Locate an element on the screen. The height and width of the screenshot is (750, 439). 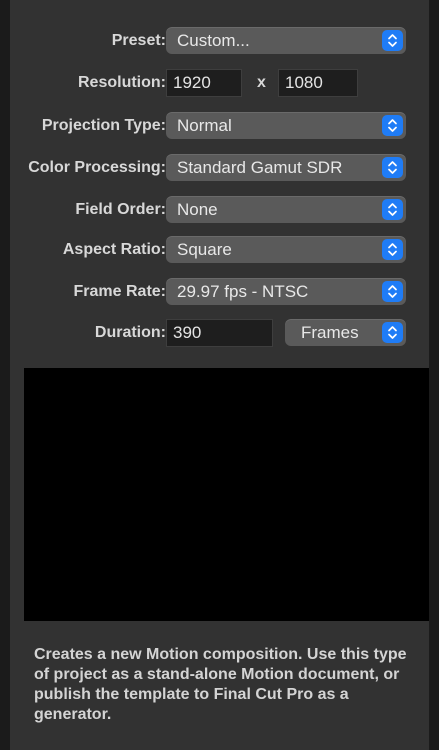
color-processing-label: Color Processing: is located at coordinates (97, 167).